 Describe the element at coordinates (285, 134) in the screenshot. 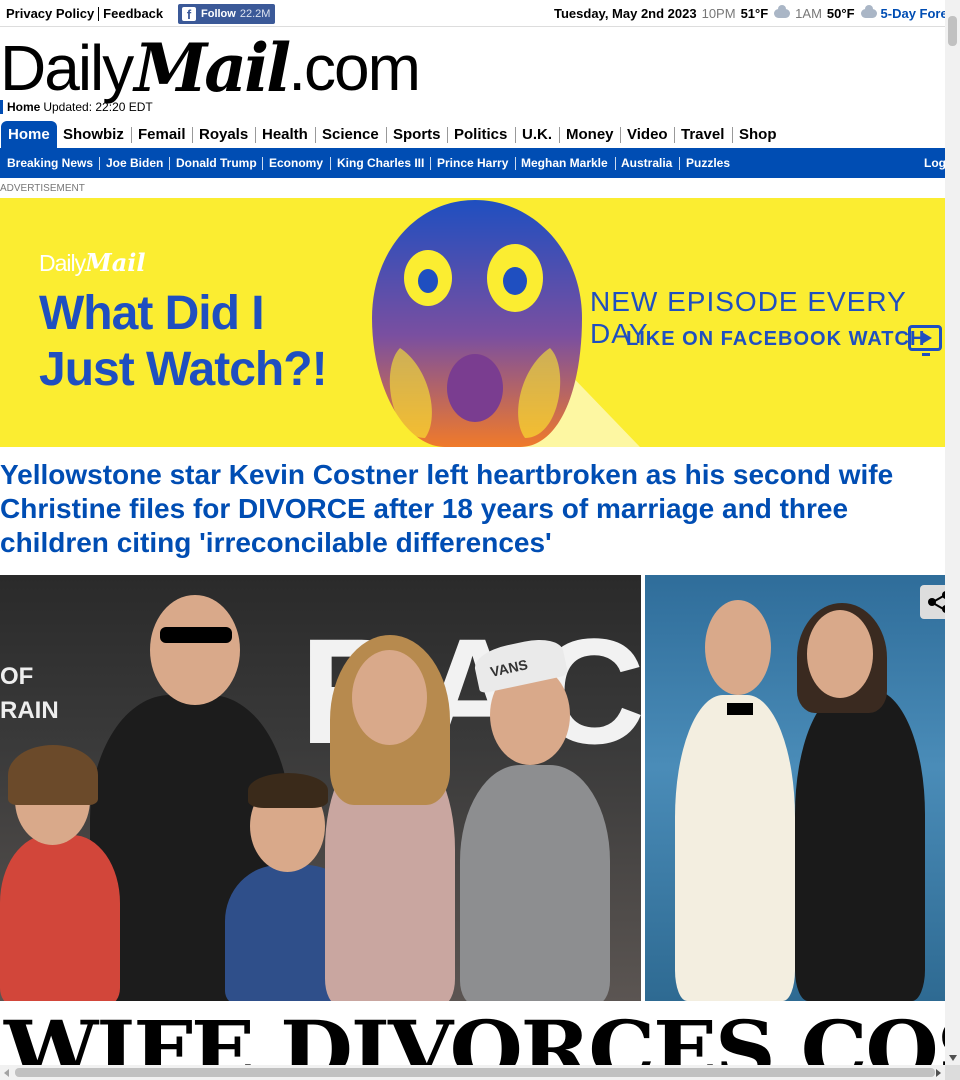

I see `nav-health: Health` at that location.